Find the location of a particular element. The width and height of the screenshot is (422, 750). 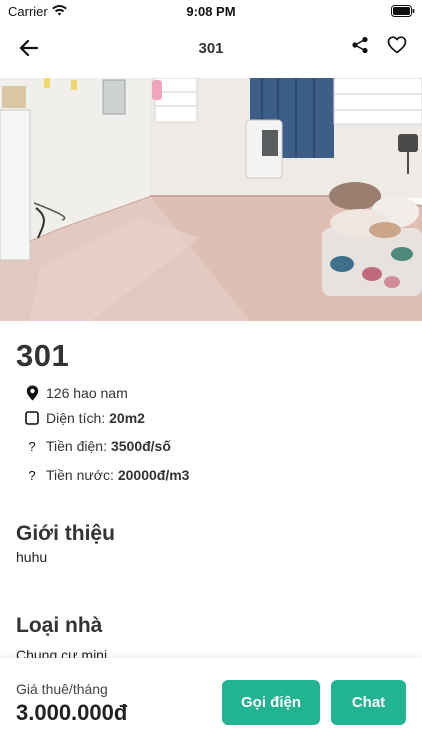

intro-text: huhu is located at coordinates (32, 557).